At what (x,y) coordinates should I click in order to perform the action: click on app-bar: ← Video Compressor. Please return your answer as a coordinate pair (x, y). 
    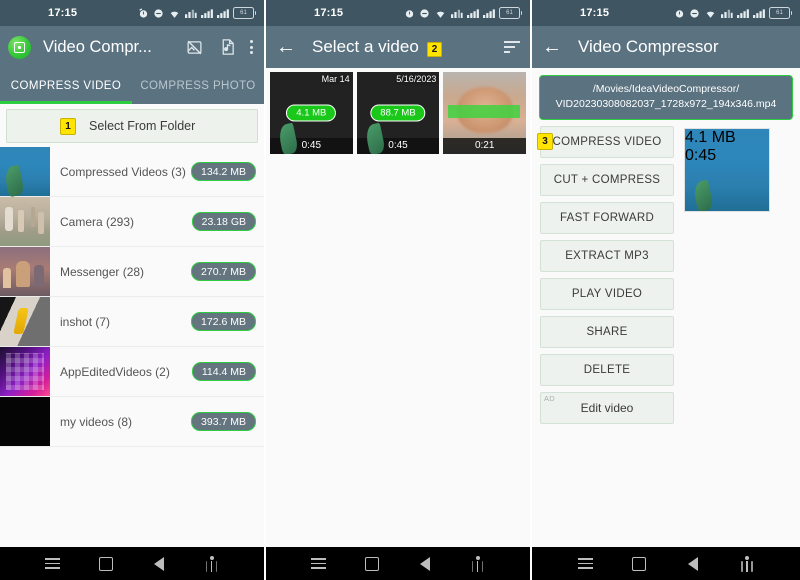
    Looking at the image, I should click on (666, 47).